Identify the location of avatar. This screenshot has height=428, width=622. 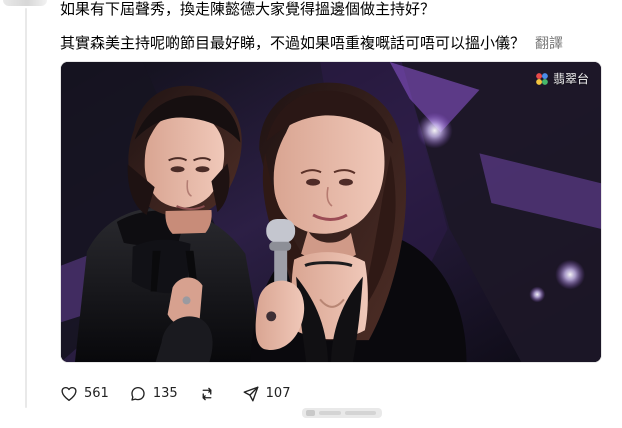
(25, 3).